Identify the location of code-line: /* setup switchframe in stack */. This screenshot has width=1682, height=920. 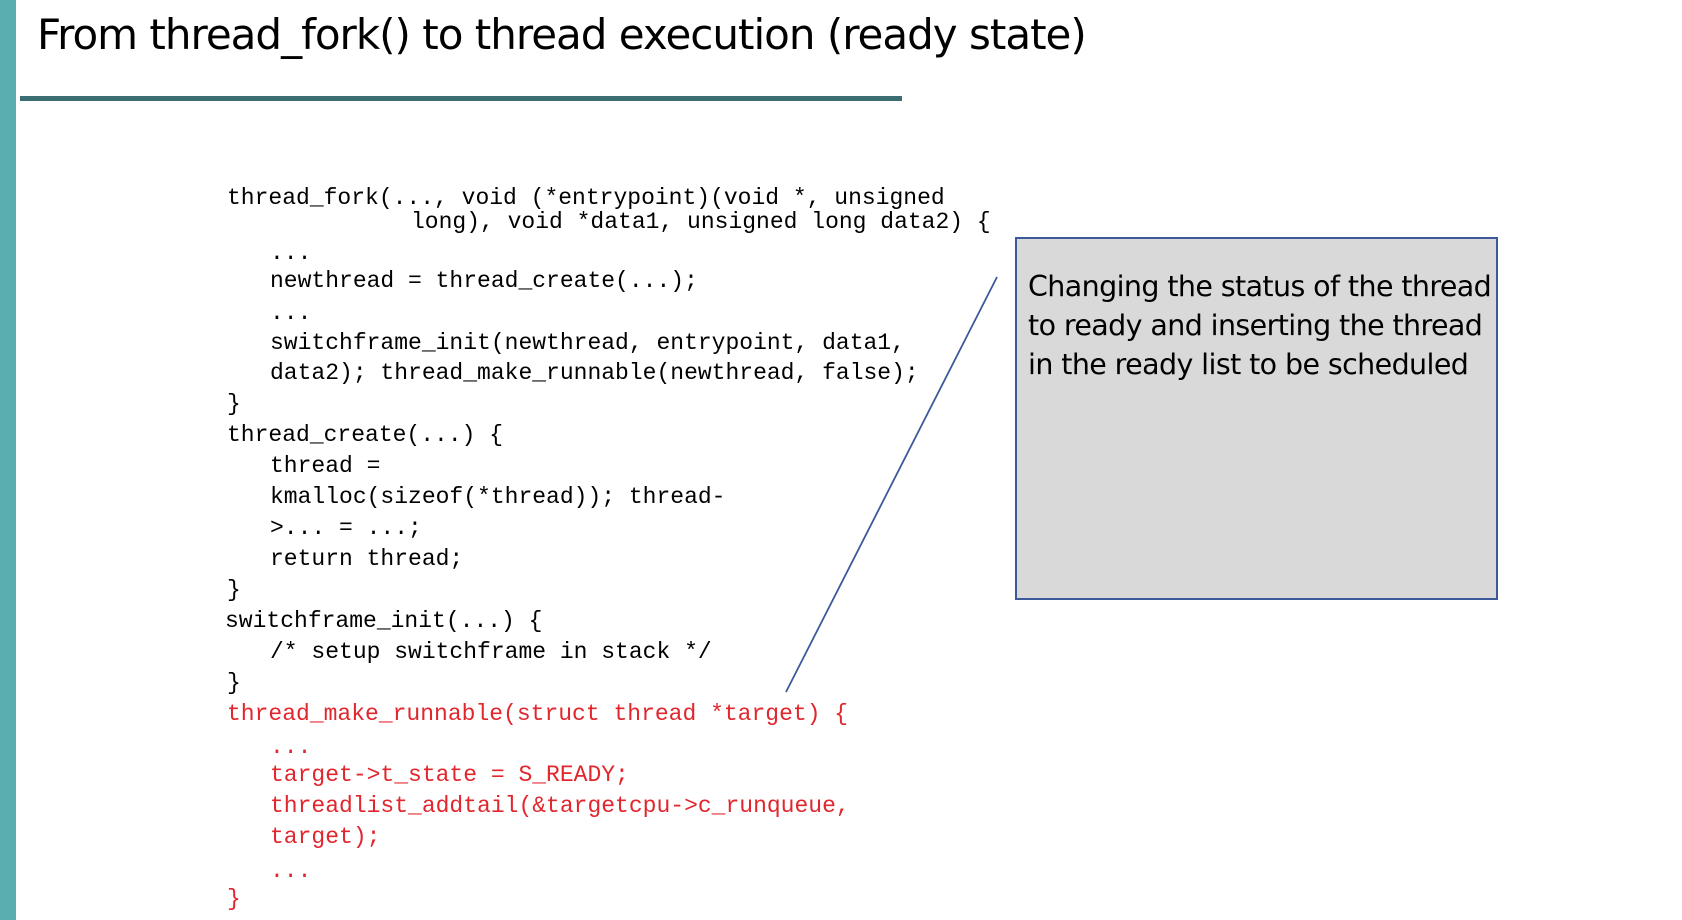
(491, 652).